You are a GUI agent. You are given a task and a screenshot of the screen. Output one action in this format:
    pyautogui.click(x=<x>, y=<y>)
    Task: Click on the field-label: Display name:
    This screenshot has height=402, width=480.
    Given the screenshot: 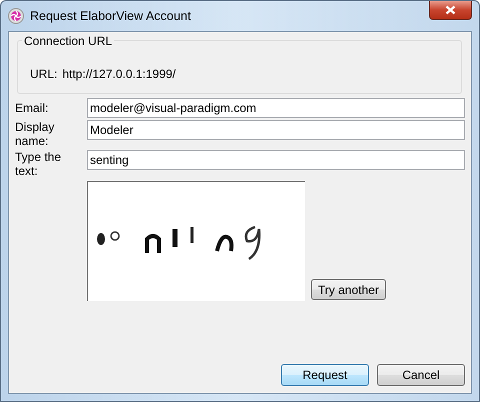 What is the action you would take?
    pyautogui.click(x=35, y=134)
    